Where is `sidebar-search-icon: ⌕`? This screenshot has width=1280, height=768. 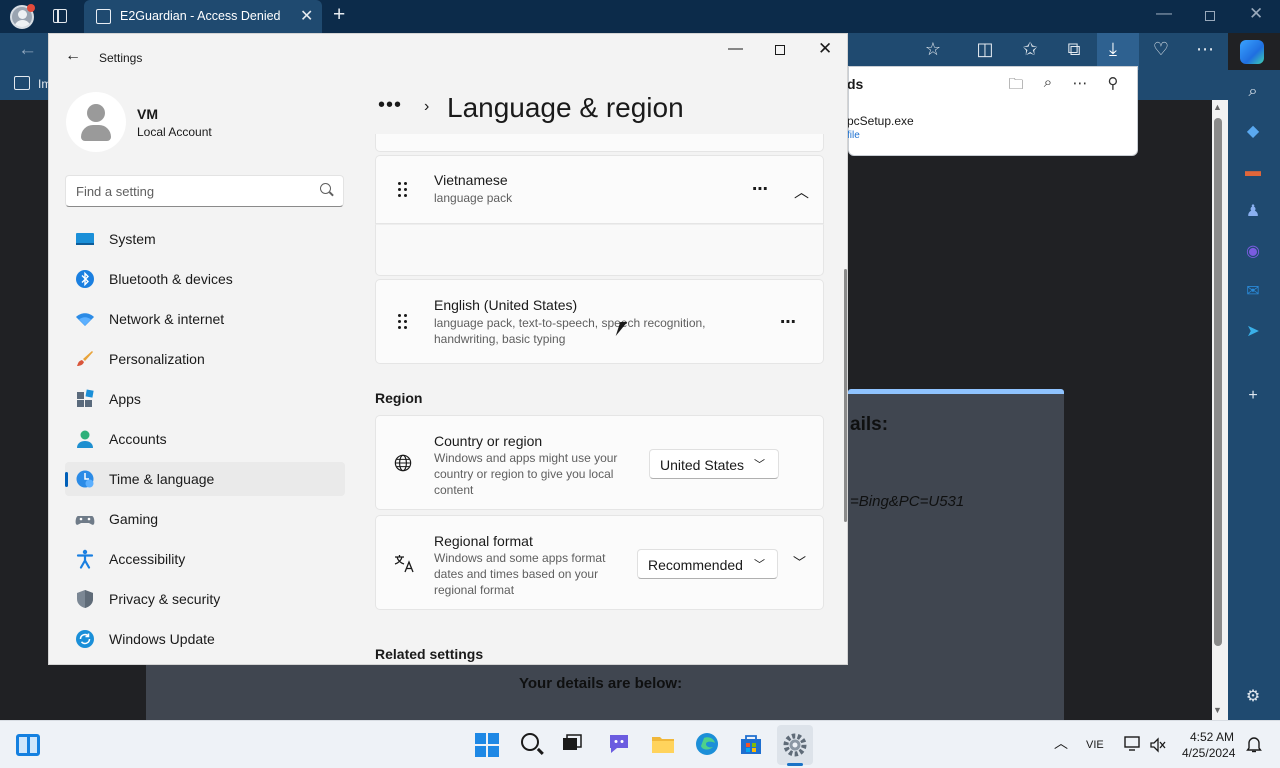
sidebar-search-icon: ⌕ is located at coordinates (1253, 92).